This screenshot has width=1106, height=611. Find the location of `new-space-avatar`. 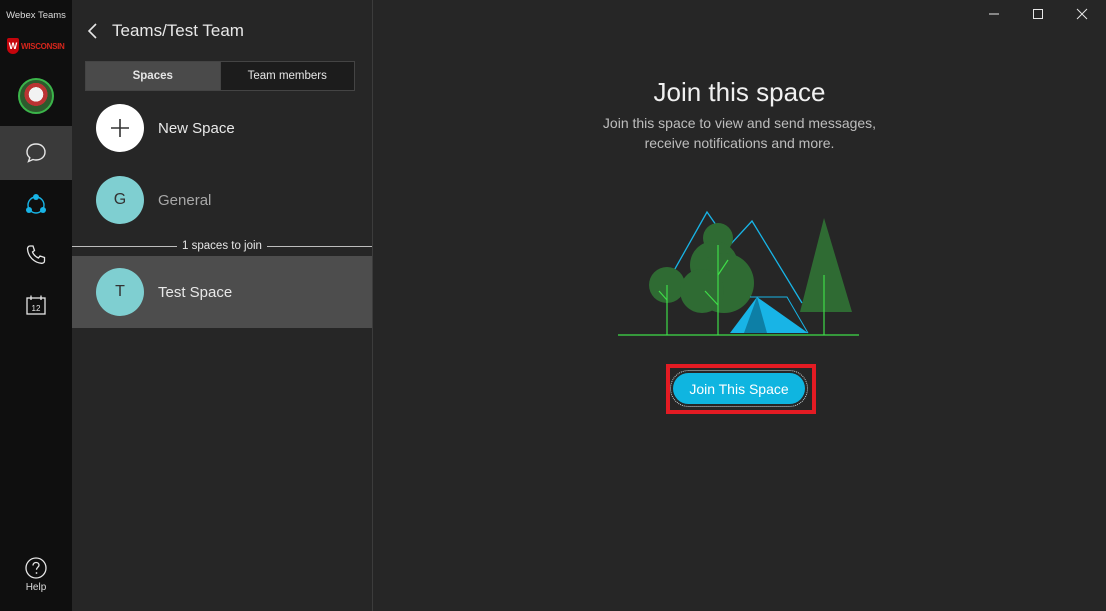

new-space-avatar is located at coordinates (120, 128).